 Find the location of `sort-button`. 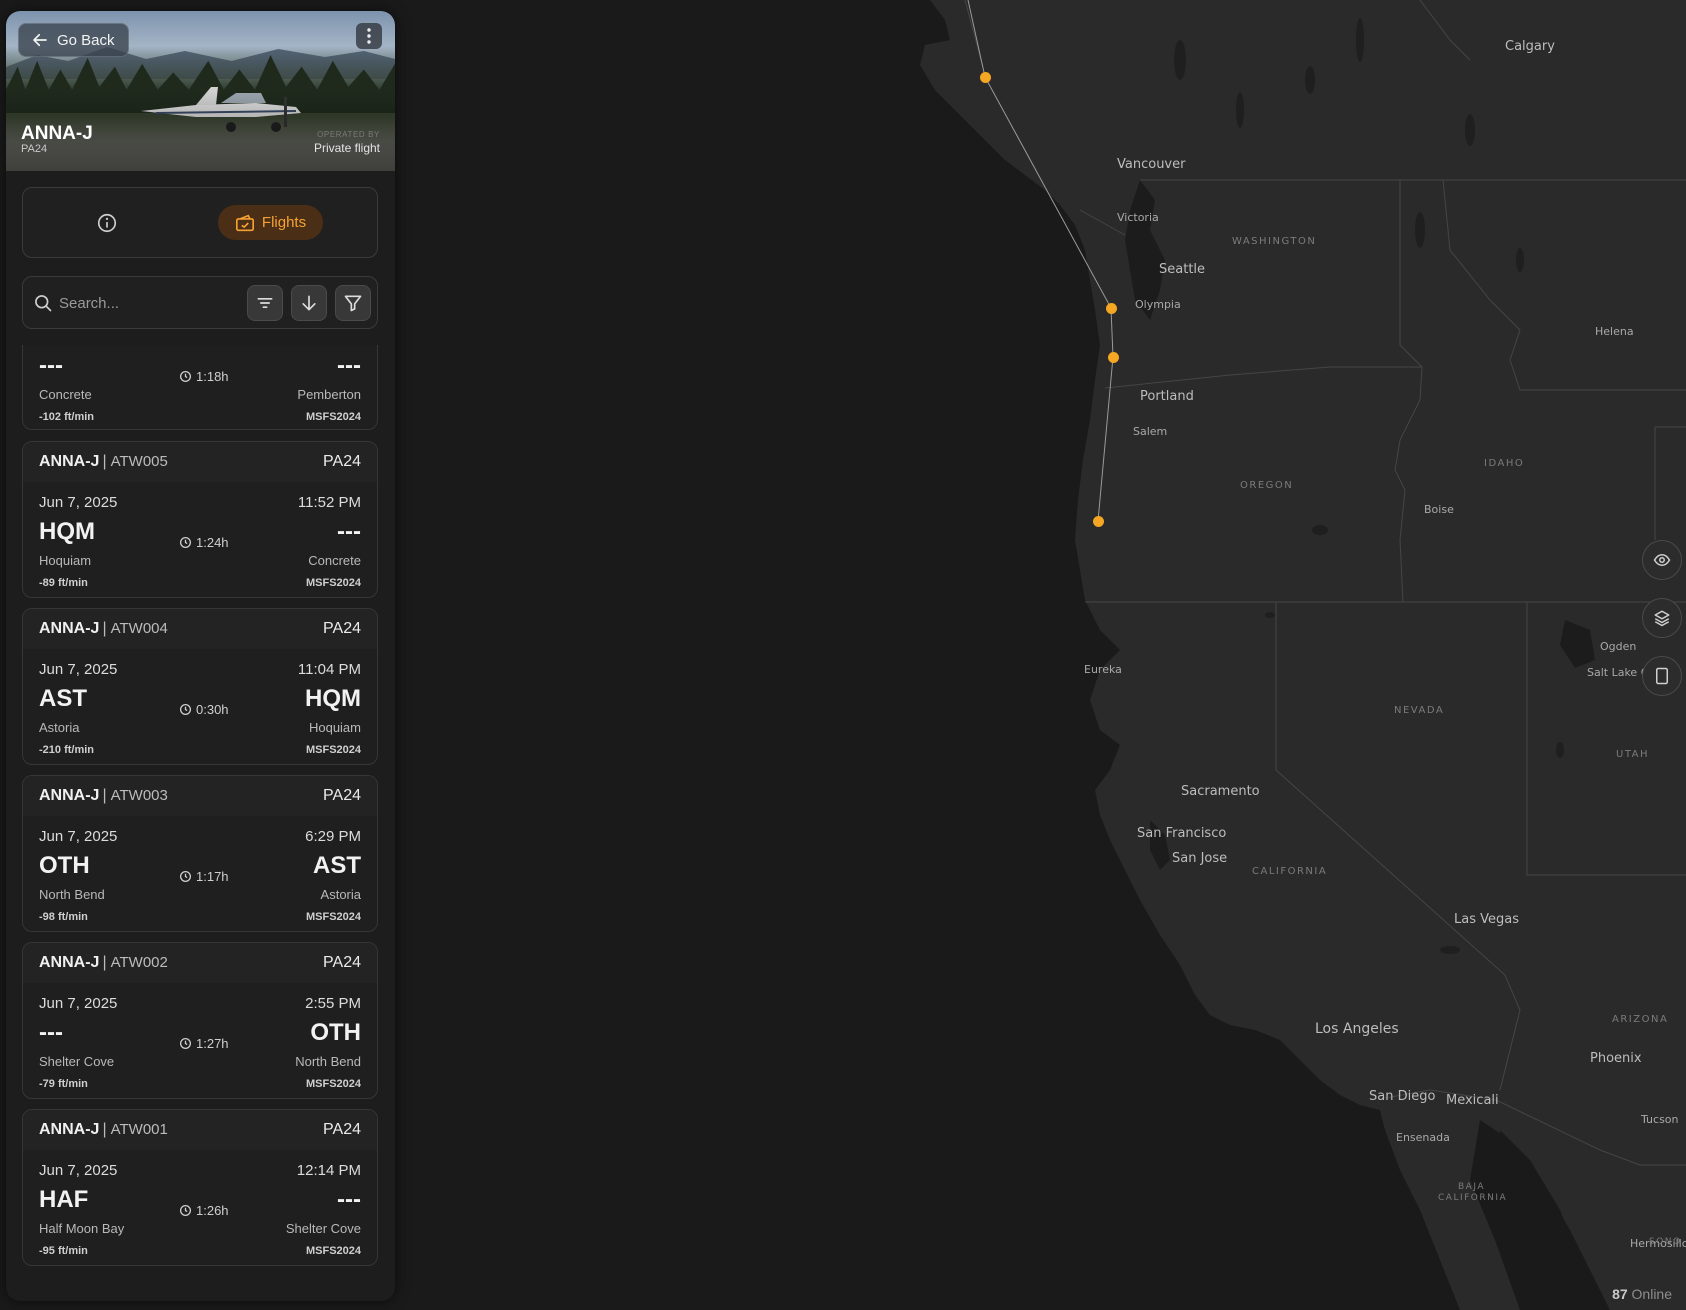

sort-button is located at coordinates (265, 303).